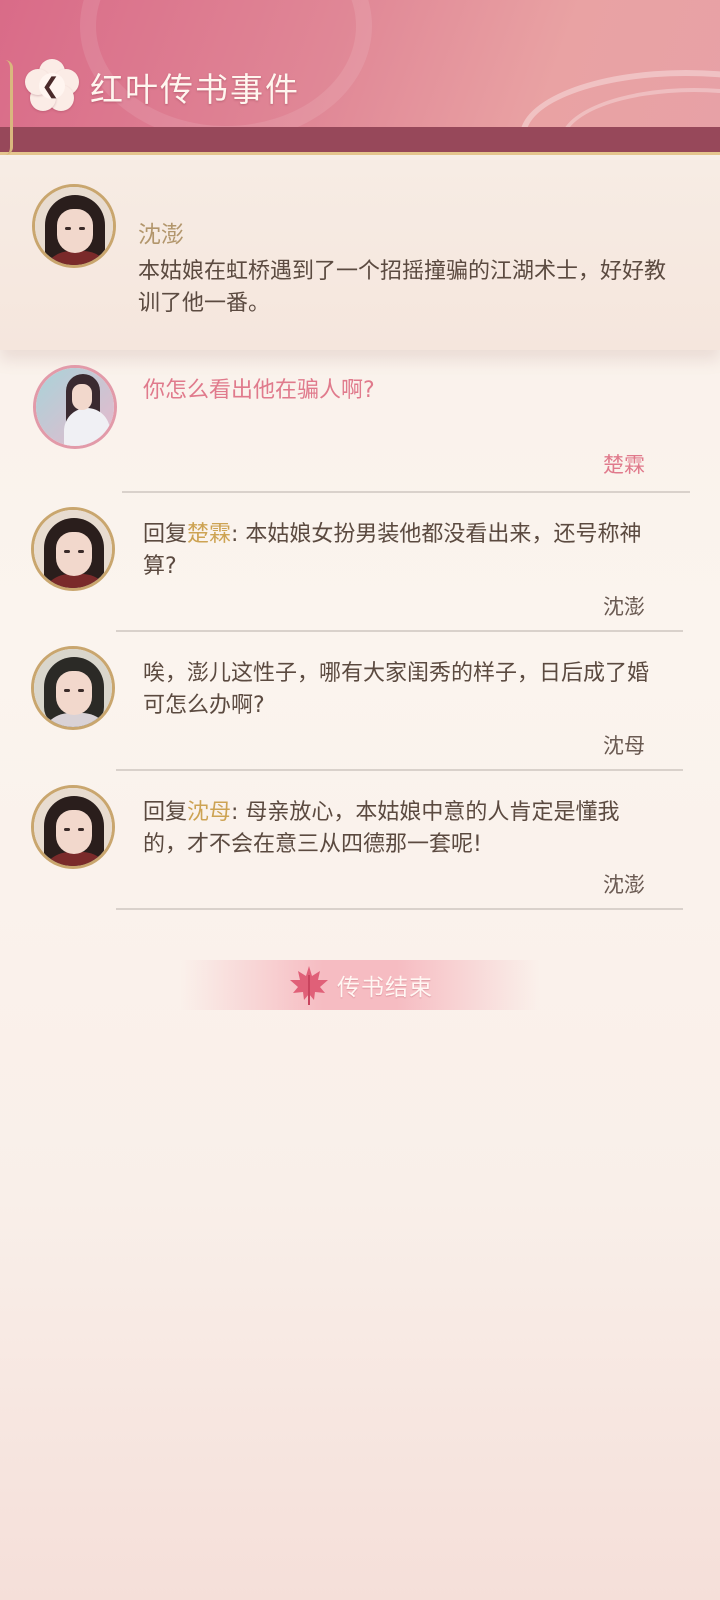  What do you see at coordinates (309, 985) in the screenshot?
I see `maple-leaf-icon` at bounding box center [309, 985].